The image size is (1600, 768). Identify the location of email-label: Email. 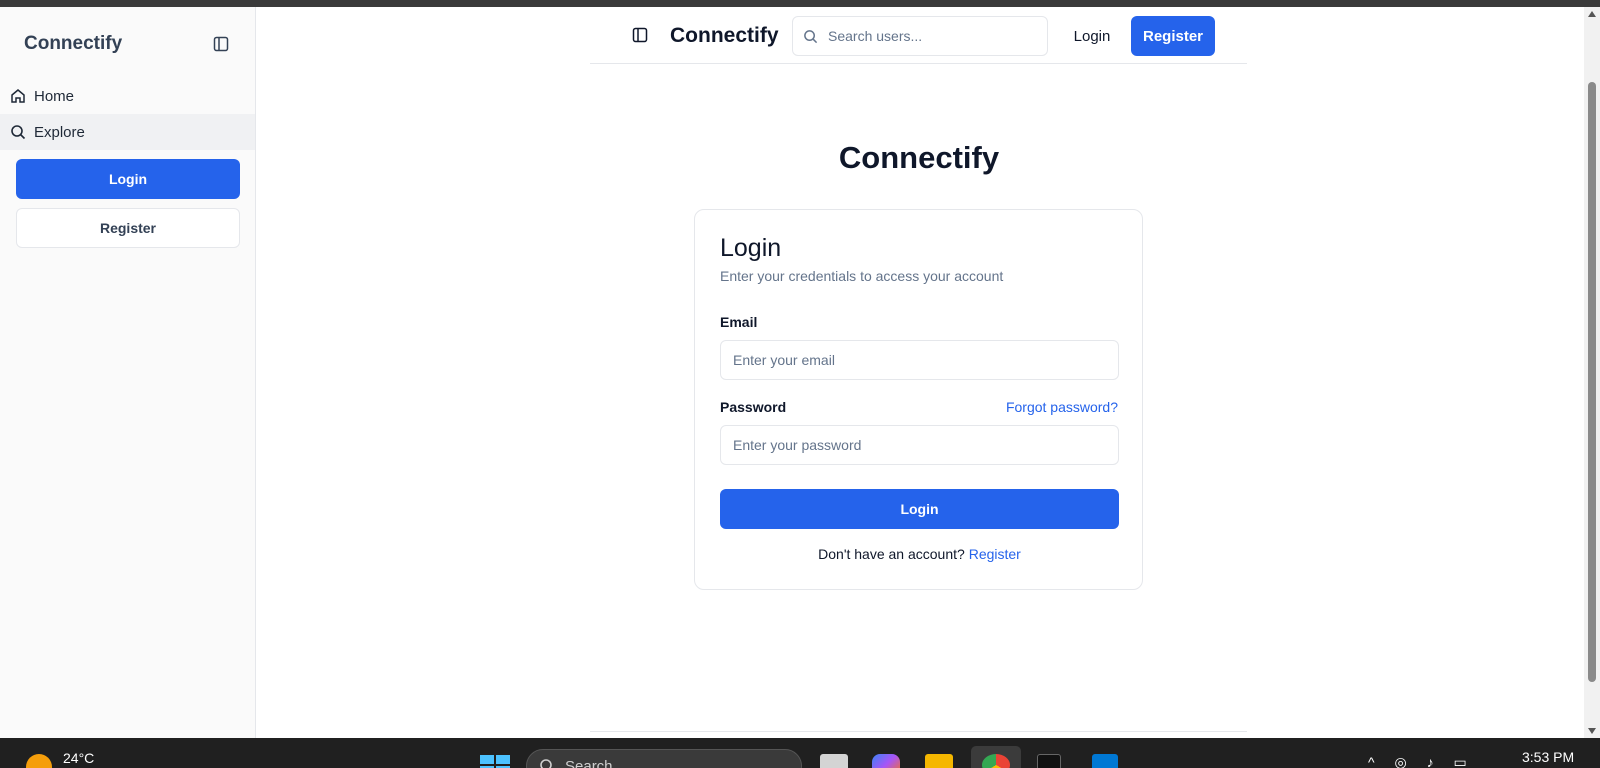
(739, 322).